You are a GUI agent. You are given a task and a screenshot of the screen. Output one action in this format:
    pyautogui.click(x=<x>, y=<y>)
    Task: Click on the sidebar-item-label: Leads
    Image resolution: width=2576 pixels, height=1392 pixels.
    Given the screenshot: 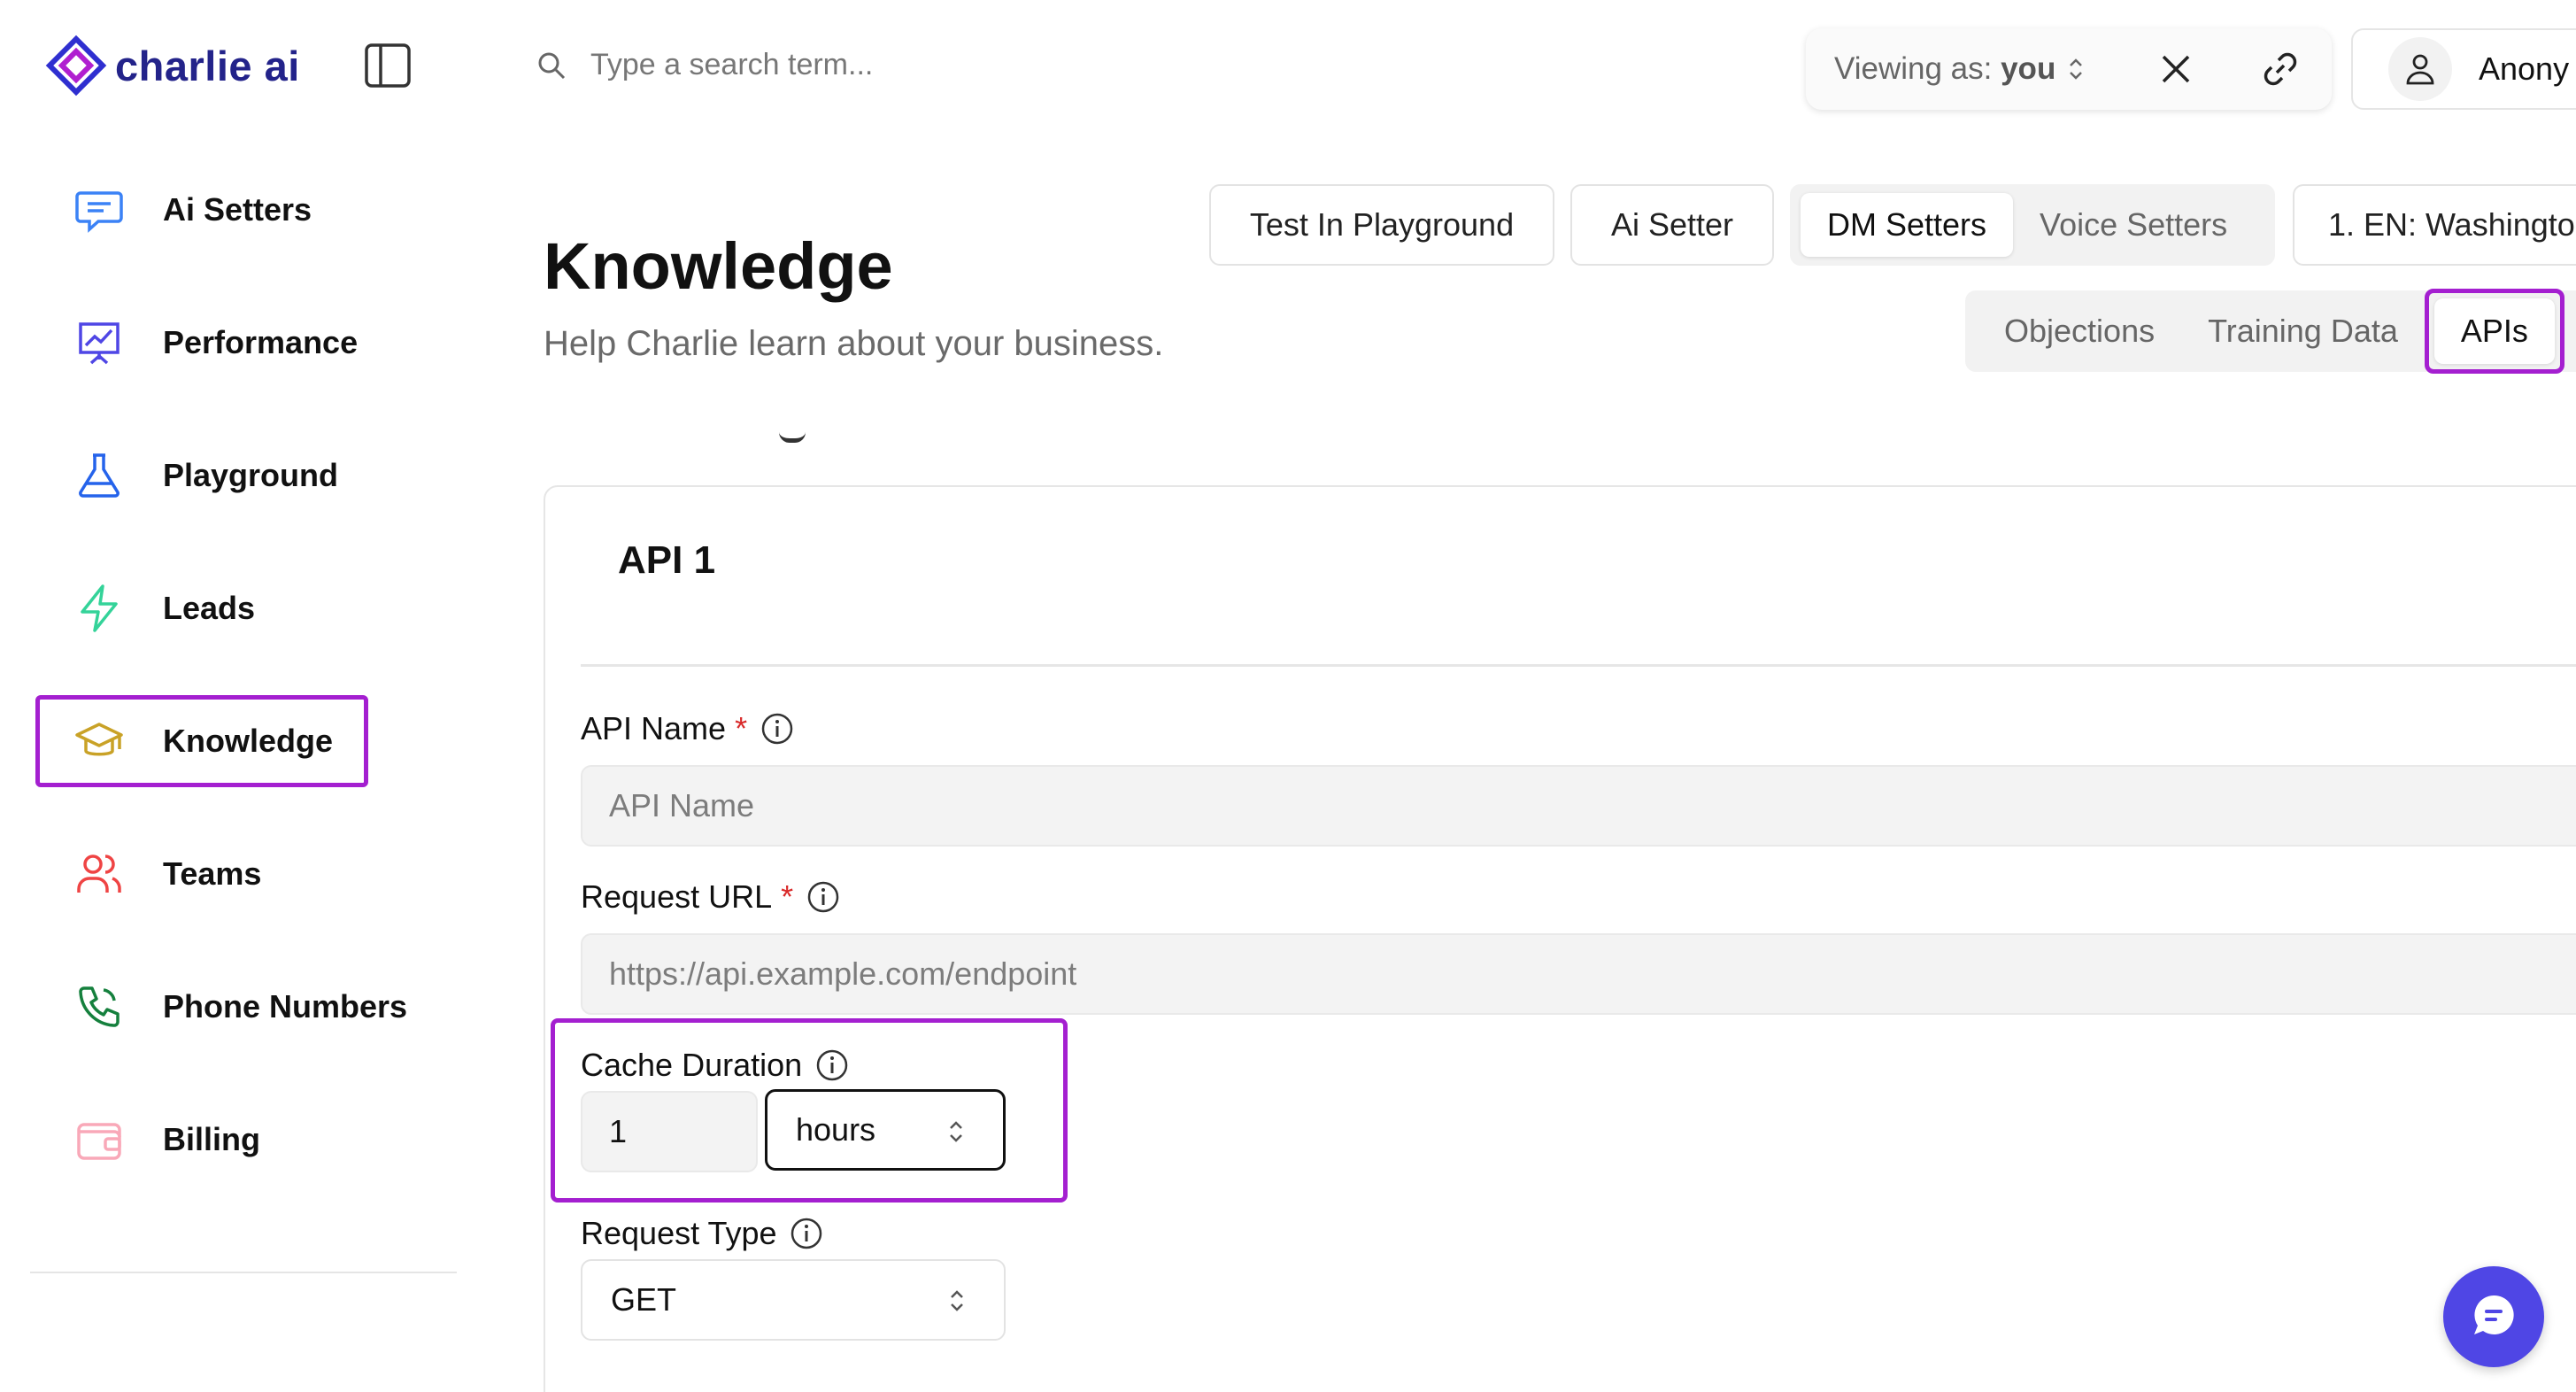 What is the action you would take?
    pyautogui.click(x=209, y=608)
    